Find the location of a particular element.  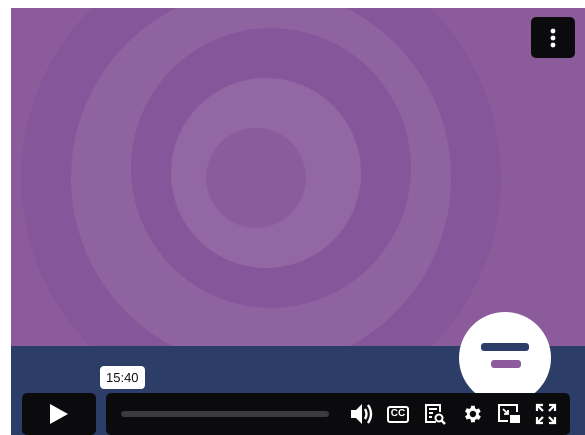

fullscreen-icon is located at coordinates (545, 414).